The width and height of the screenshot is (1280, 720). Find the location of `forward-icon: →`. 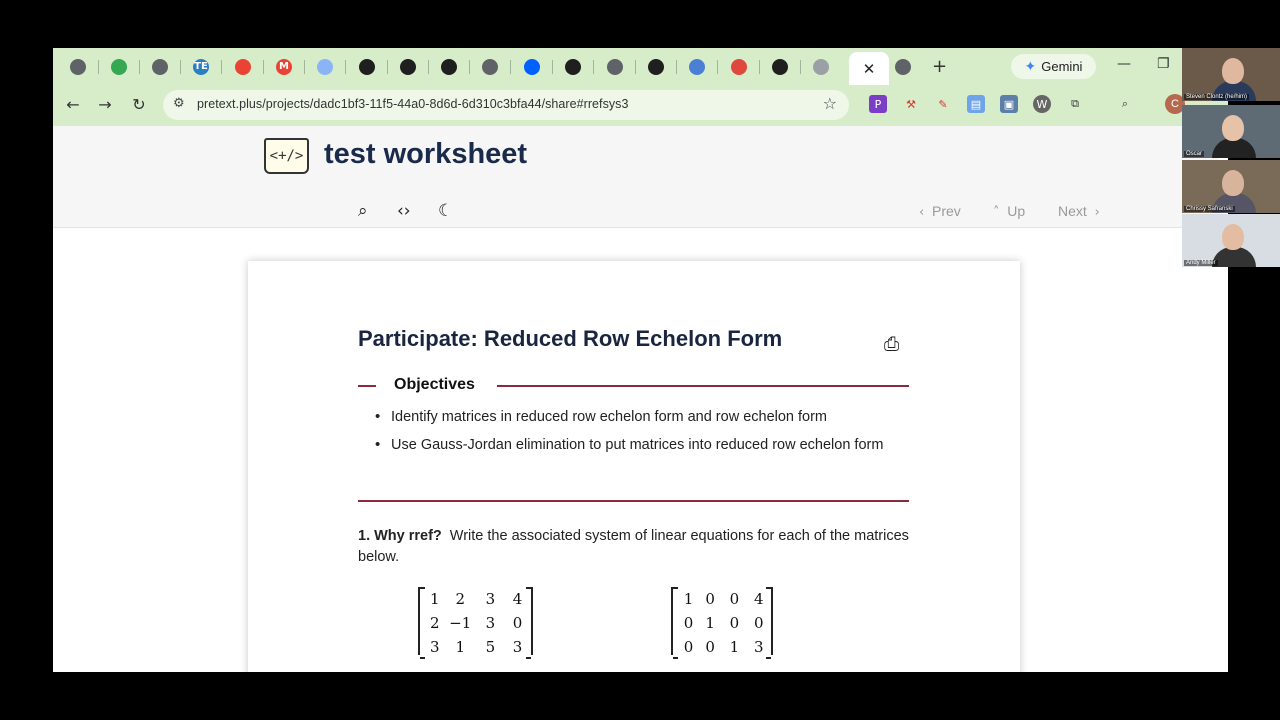

forward-icon: → is located at coordinates (105, 104).